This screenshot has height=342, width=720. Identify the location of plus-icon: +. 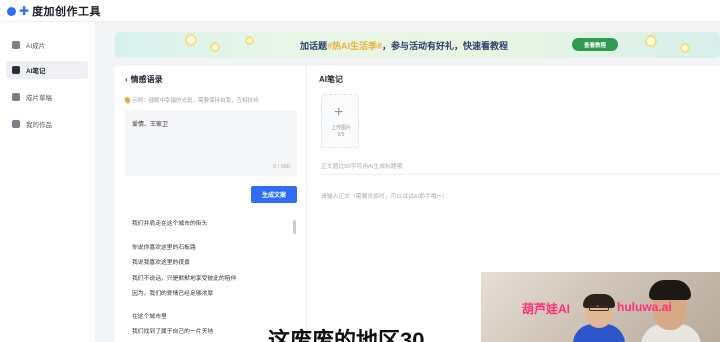
(339, 112).